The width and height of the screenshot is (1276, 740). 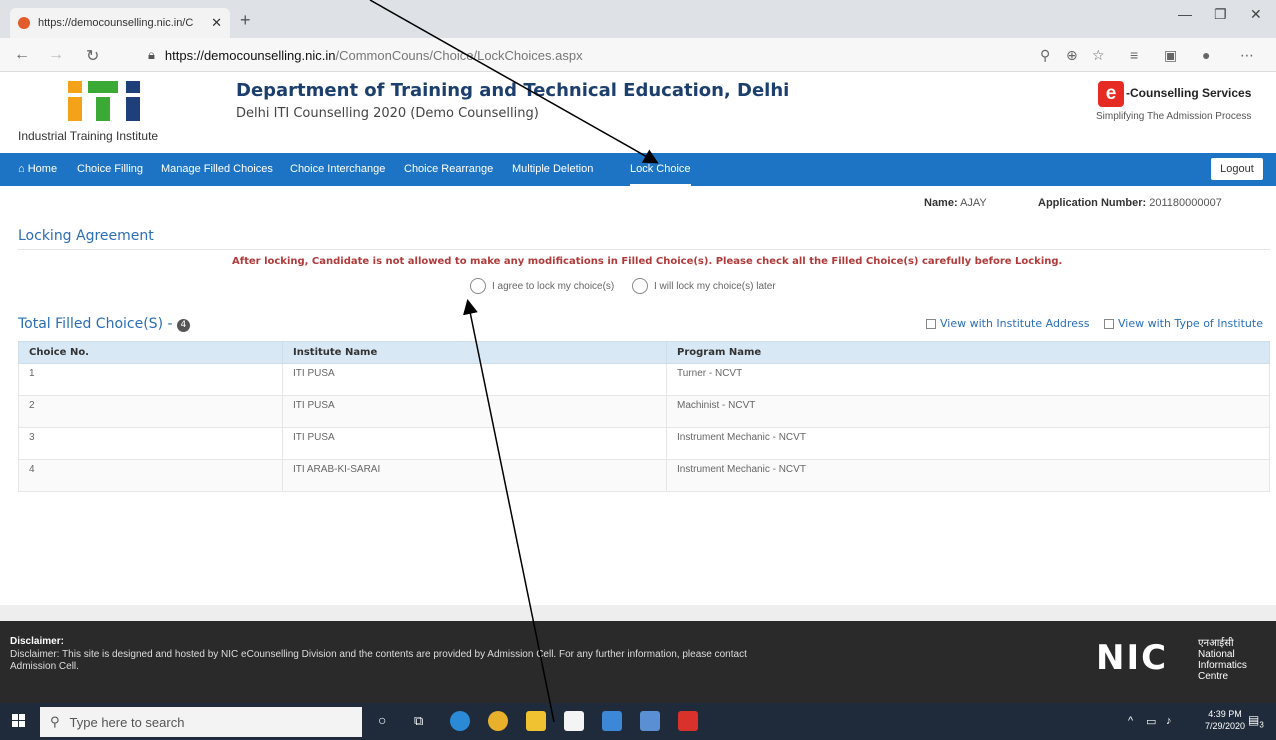 What do you see at coordinates (514, 82) in the screenshot?
I see `arrow-to-lock-choice` at bounding box center [514, 82].